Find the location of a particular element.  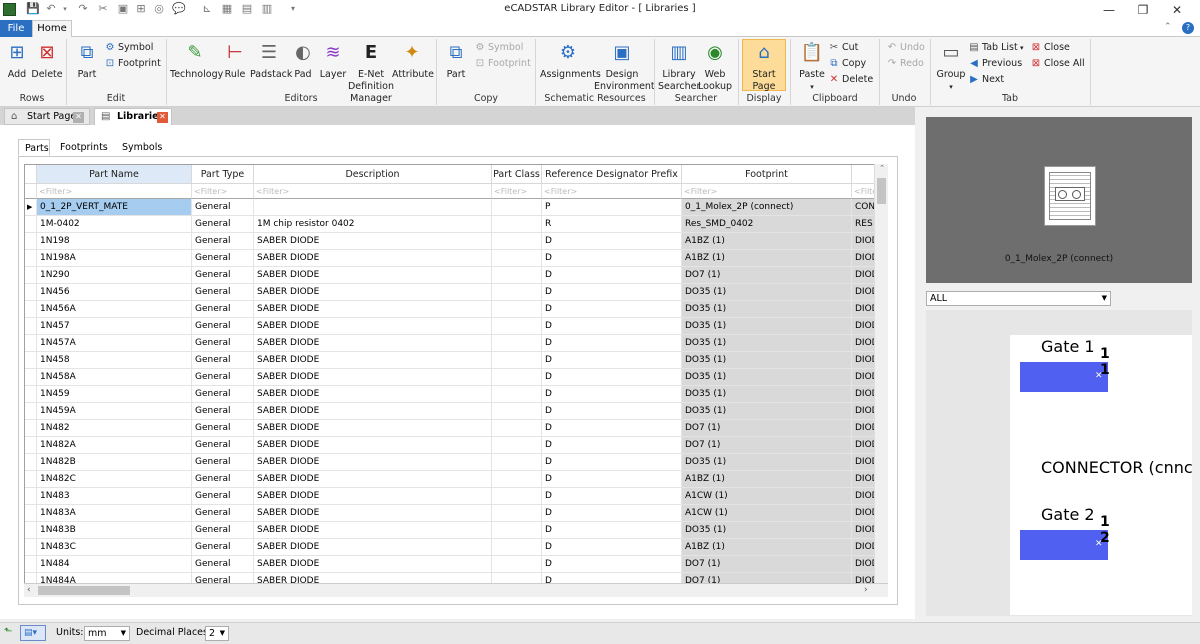

next-tab-button: ▶ Next is located at coordinates (986, 79).